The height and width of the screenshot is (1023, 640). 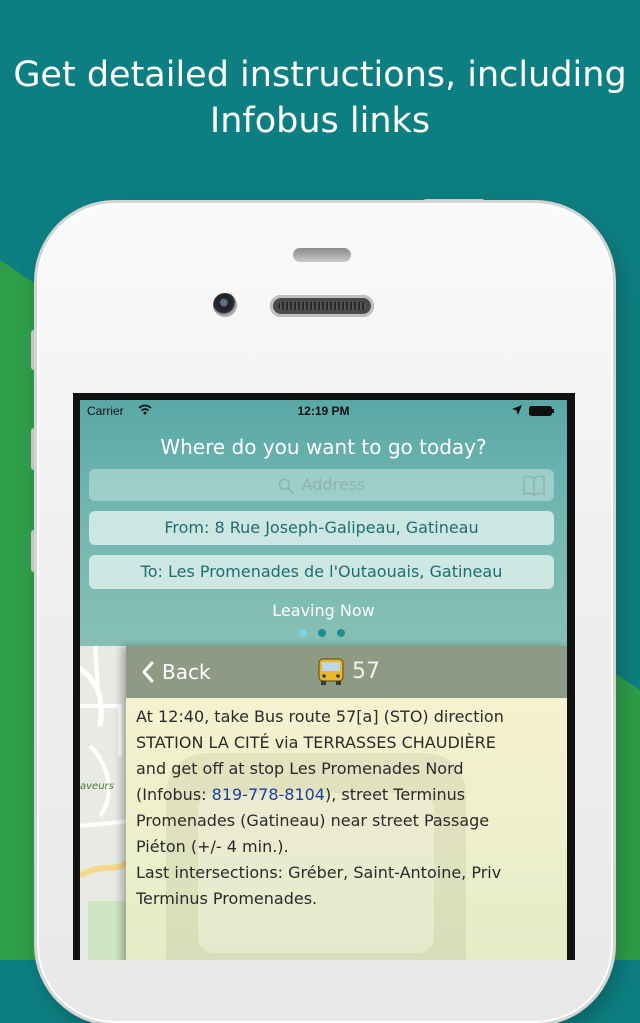 I want to click on leaving-time-button: Leaving Now, so click(x=323, y=610).